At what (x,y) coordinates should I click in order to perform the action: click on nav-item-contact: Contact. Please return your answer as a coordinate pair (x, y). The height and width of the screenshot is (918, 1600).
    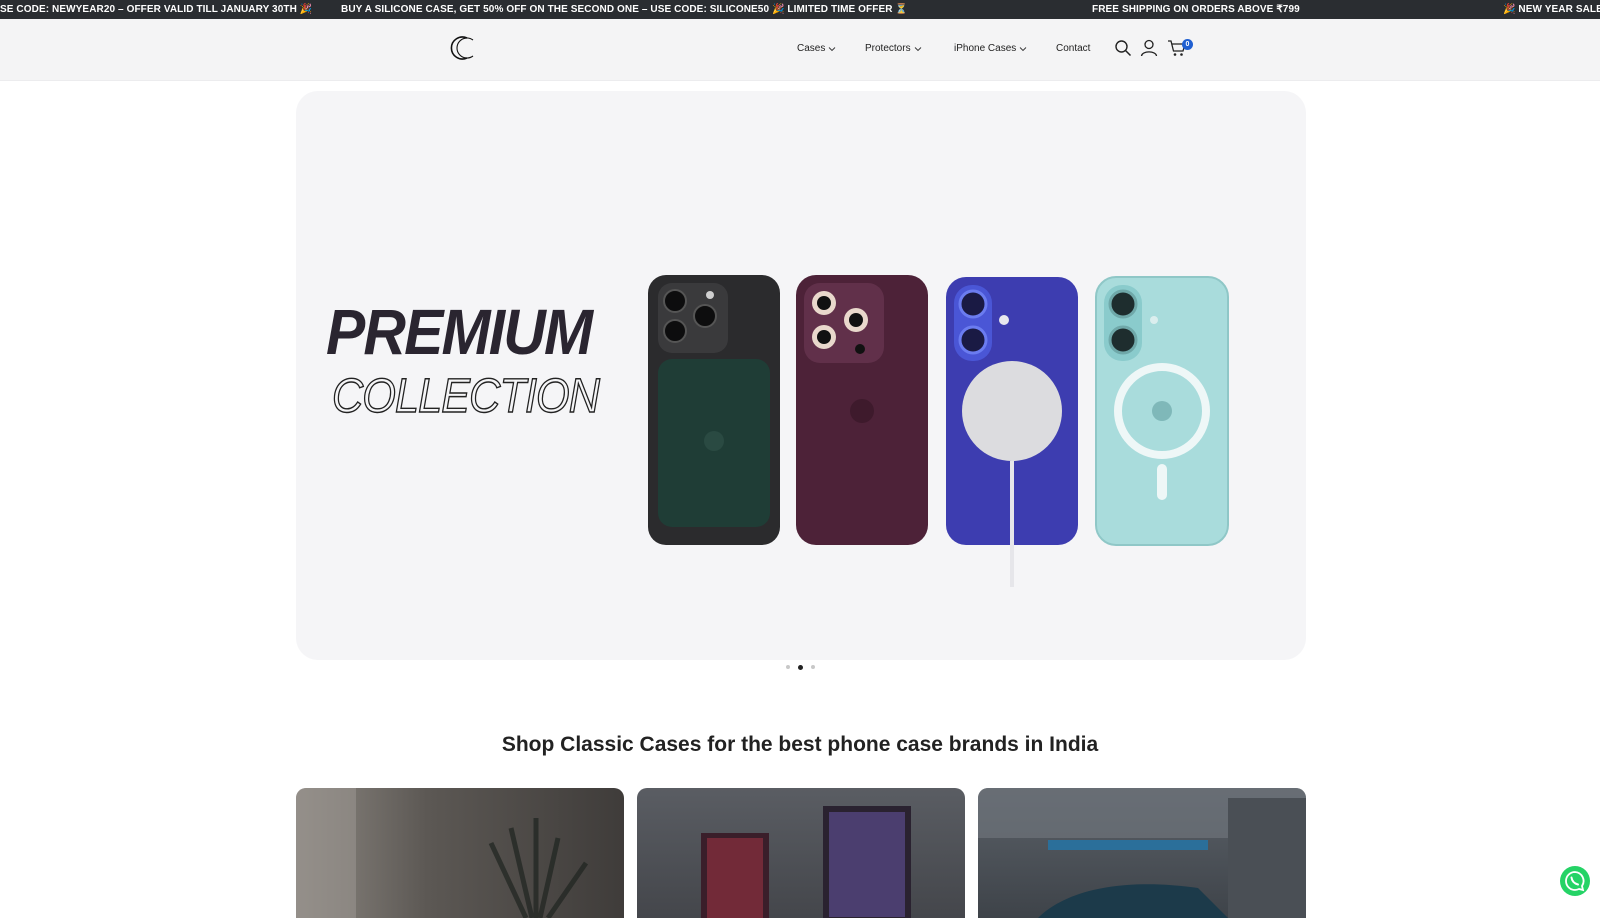
    Looking at the image, I should click on (1073, 48).